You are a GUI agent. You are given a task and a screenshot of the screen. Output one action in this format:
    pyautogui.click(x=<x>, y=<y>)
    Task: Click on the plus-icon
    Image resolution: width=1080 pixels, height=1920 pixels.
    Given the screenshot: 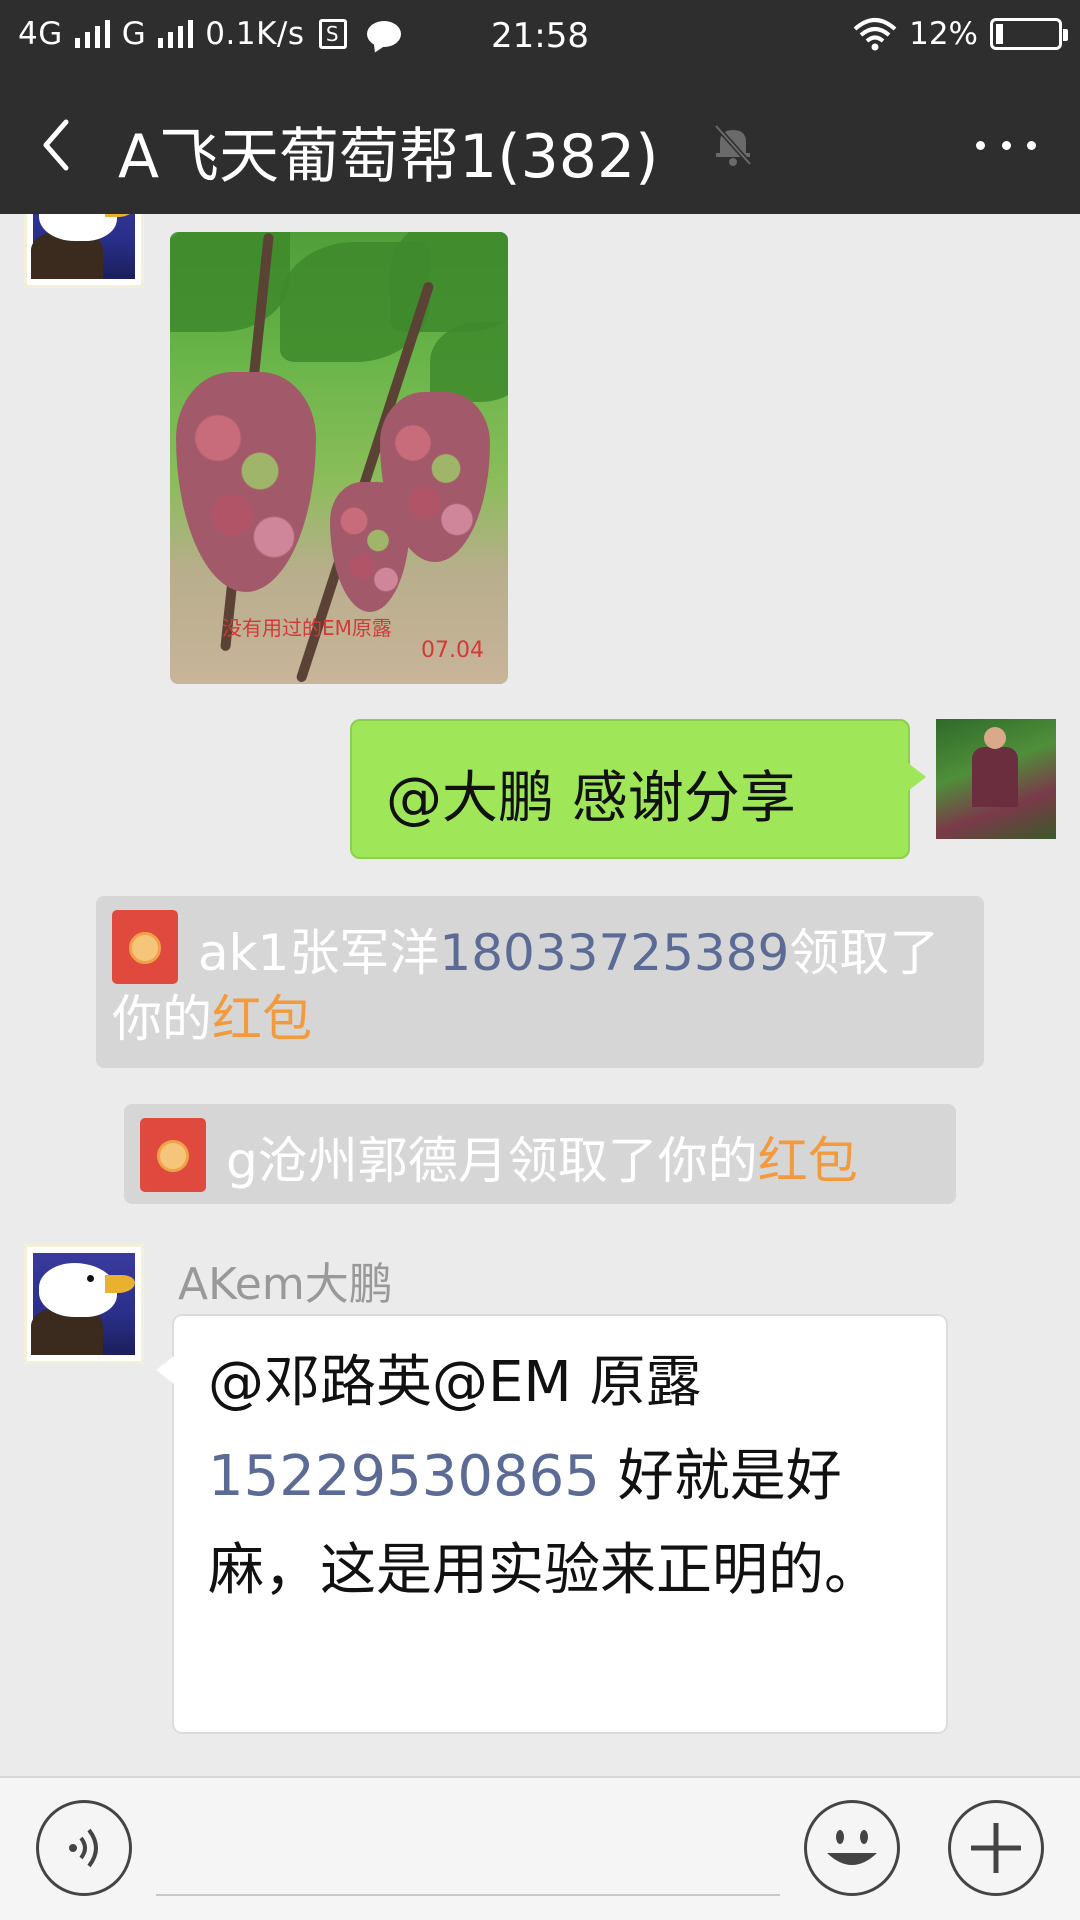 What is the action you would take?
    pyautogui.click(x=996, y=1848)
    